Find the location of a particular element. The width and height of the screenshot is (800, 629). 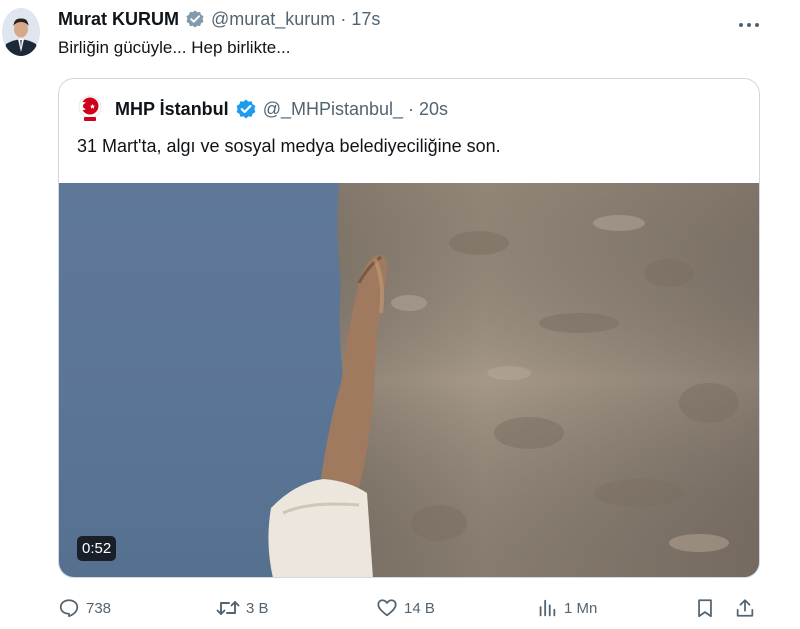

share-button is located at coordinates (748, 608).